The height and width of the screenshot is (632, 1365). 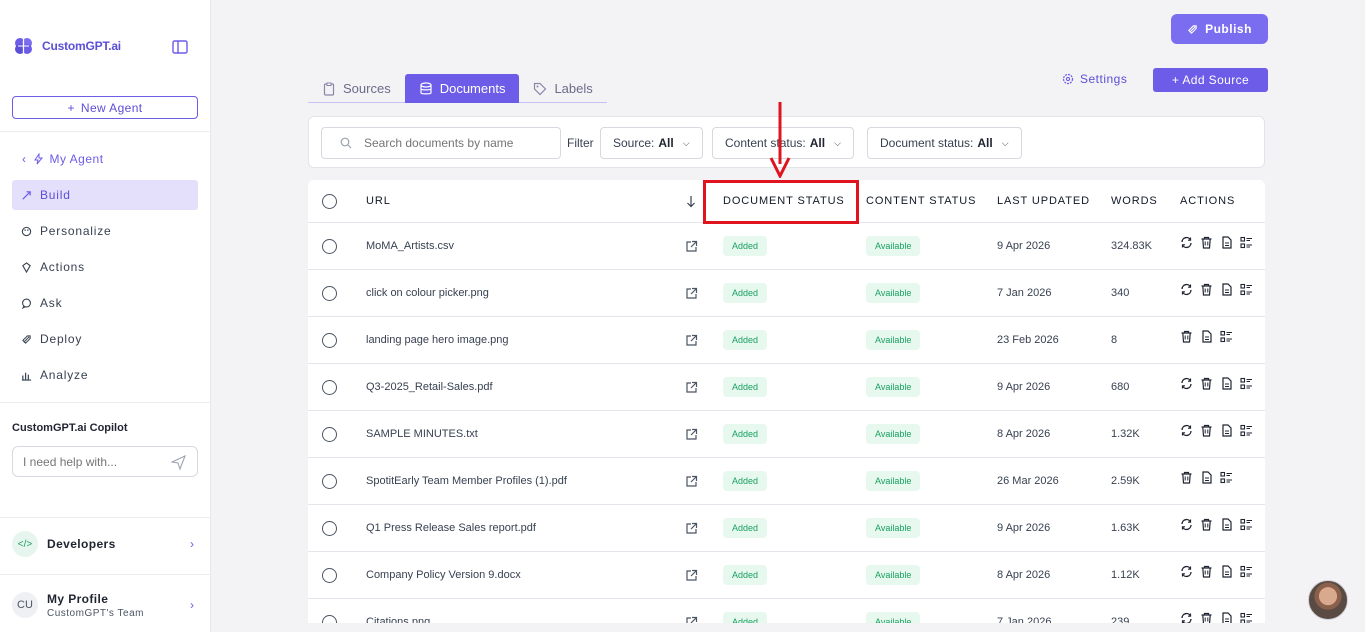 What do you see at coordinates (1134, 201) in the screenshot?
I see `column-words: WORDS` at bounding box center [1134, 201].